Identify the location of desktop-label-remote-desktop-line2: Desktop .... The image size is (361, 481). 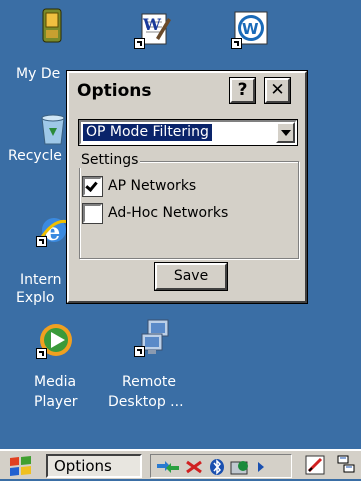
(146, 402).